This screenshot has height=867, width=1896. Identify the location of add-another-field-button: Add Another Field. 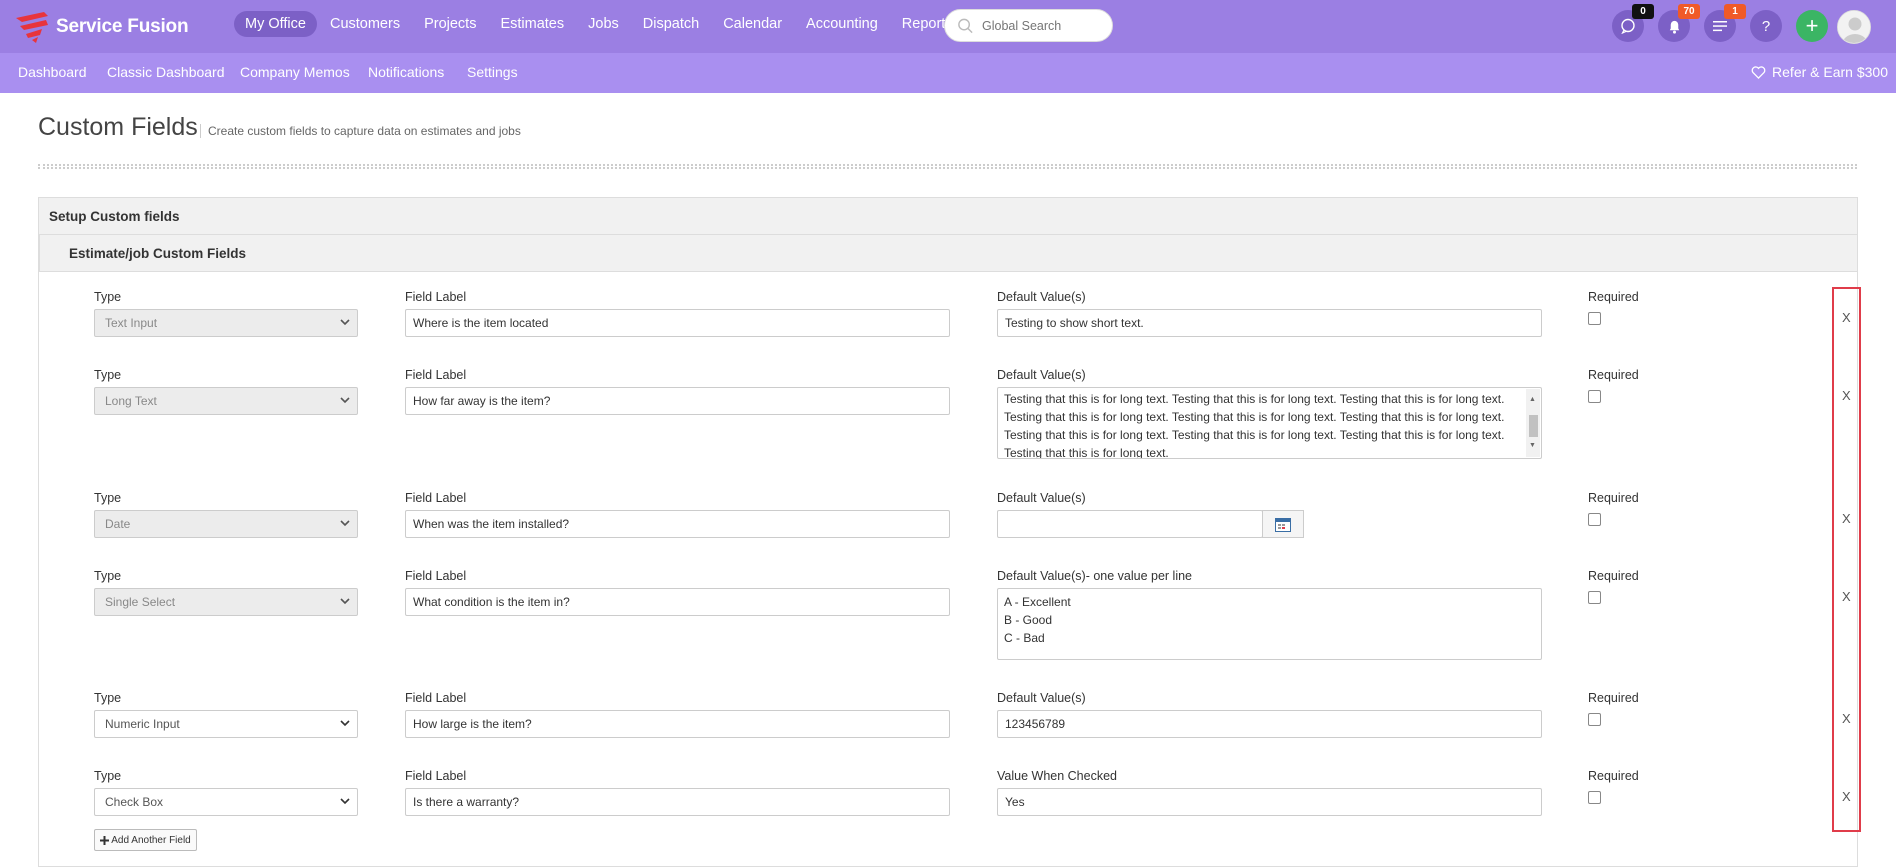
(145, 840).